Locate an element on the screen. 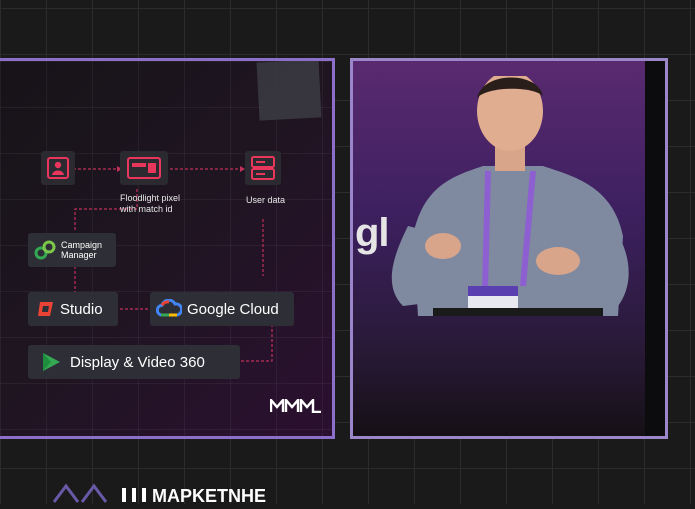 This screenshot has width=695, height=509. user-data-node is located at coordinates (263, 168).